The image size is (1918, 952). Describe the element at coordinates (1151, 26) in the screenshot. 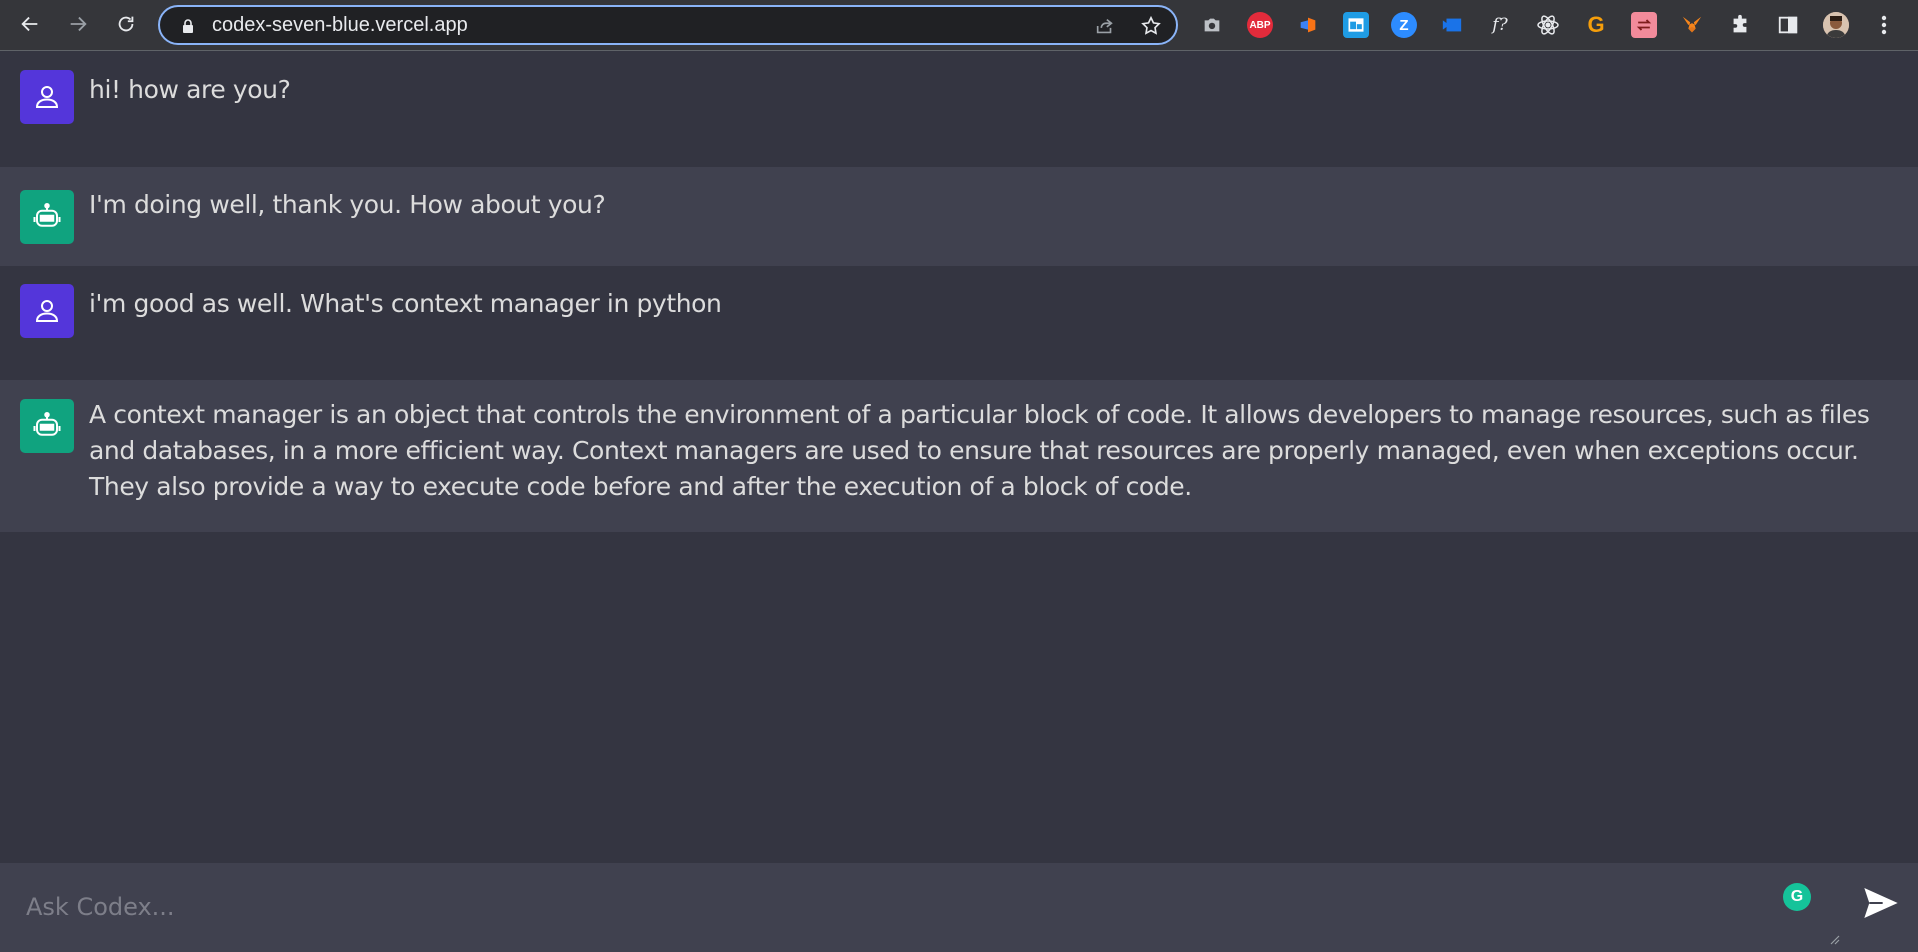

I see `bookmark-star-icon` at that location.